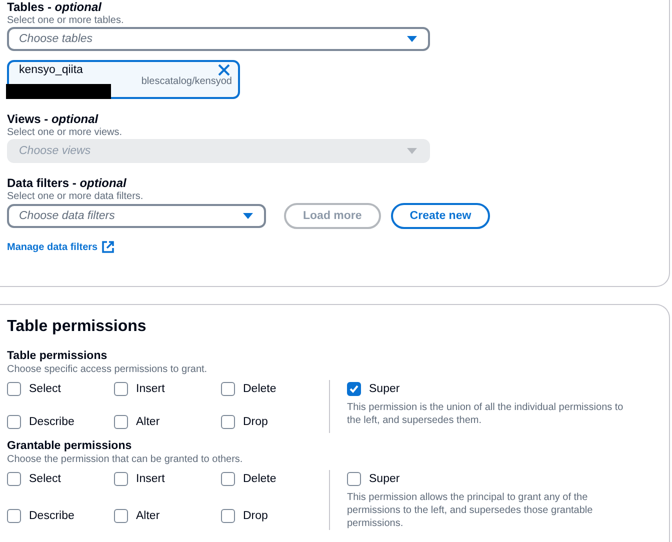  I want to click on dropdown: Choose tables, so click(218, 39).